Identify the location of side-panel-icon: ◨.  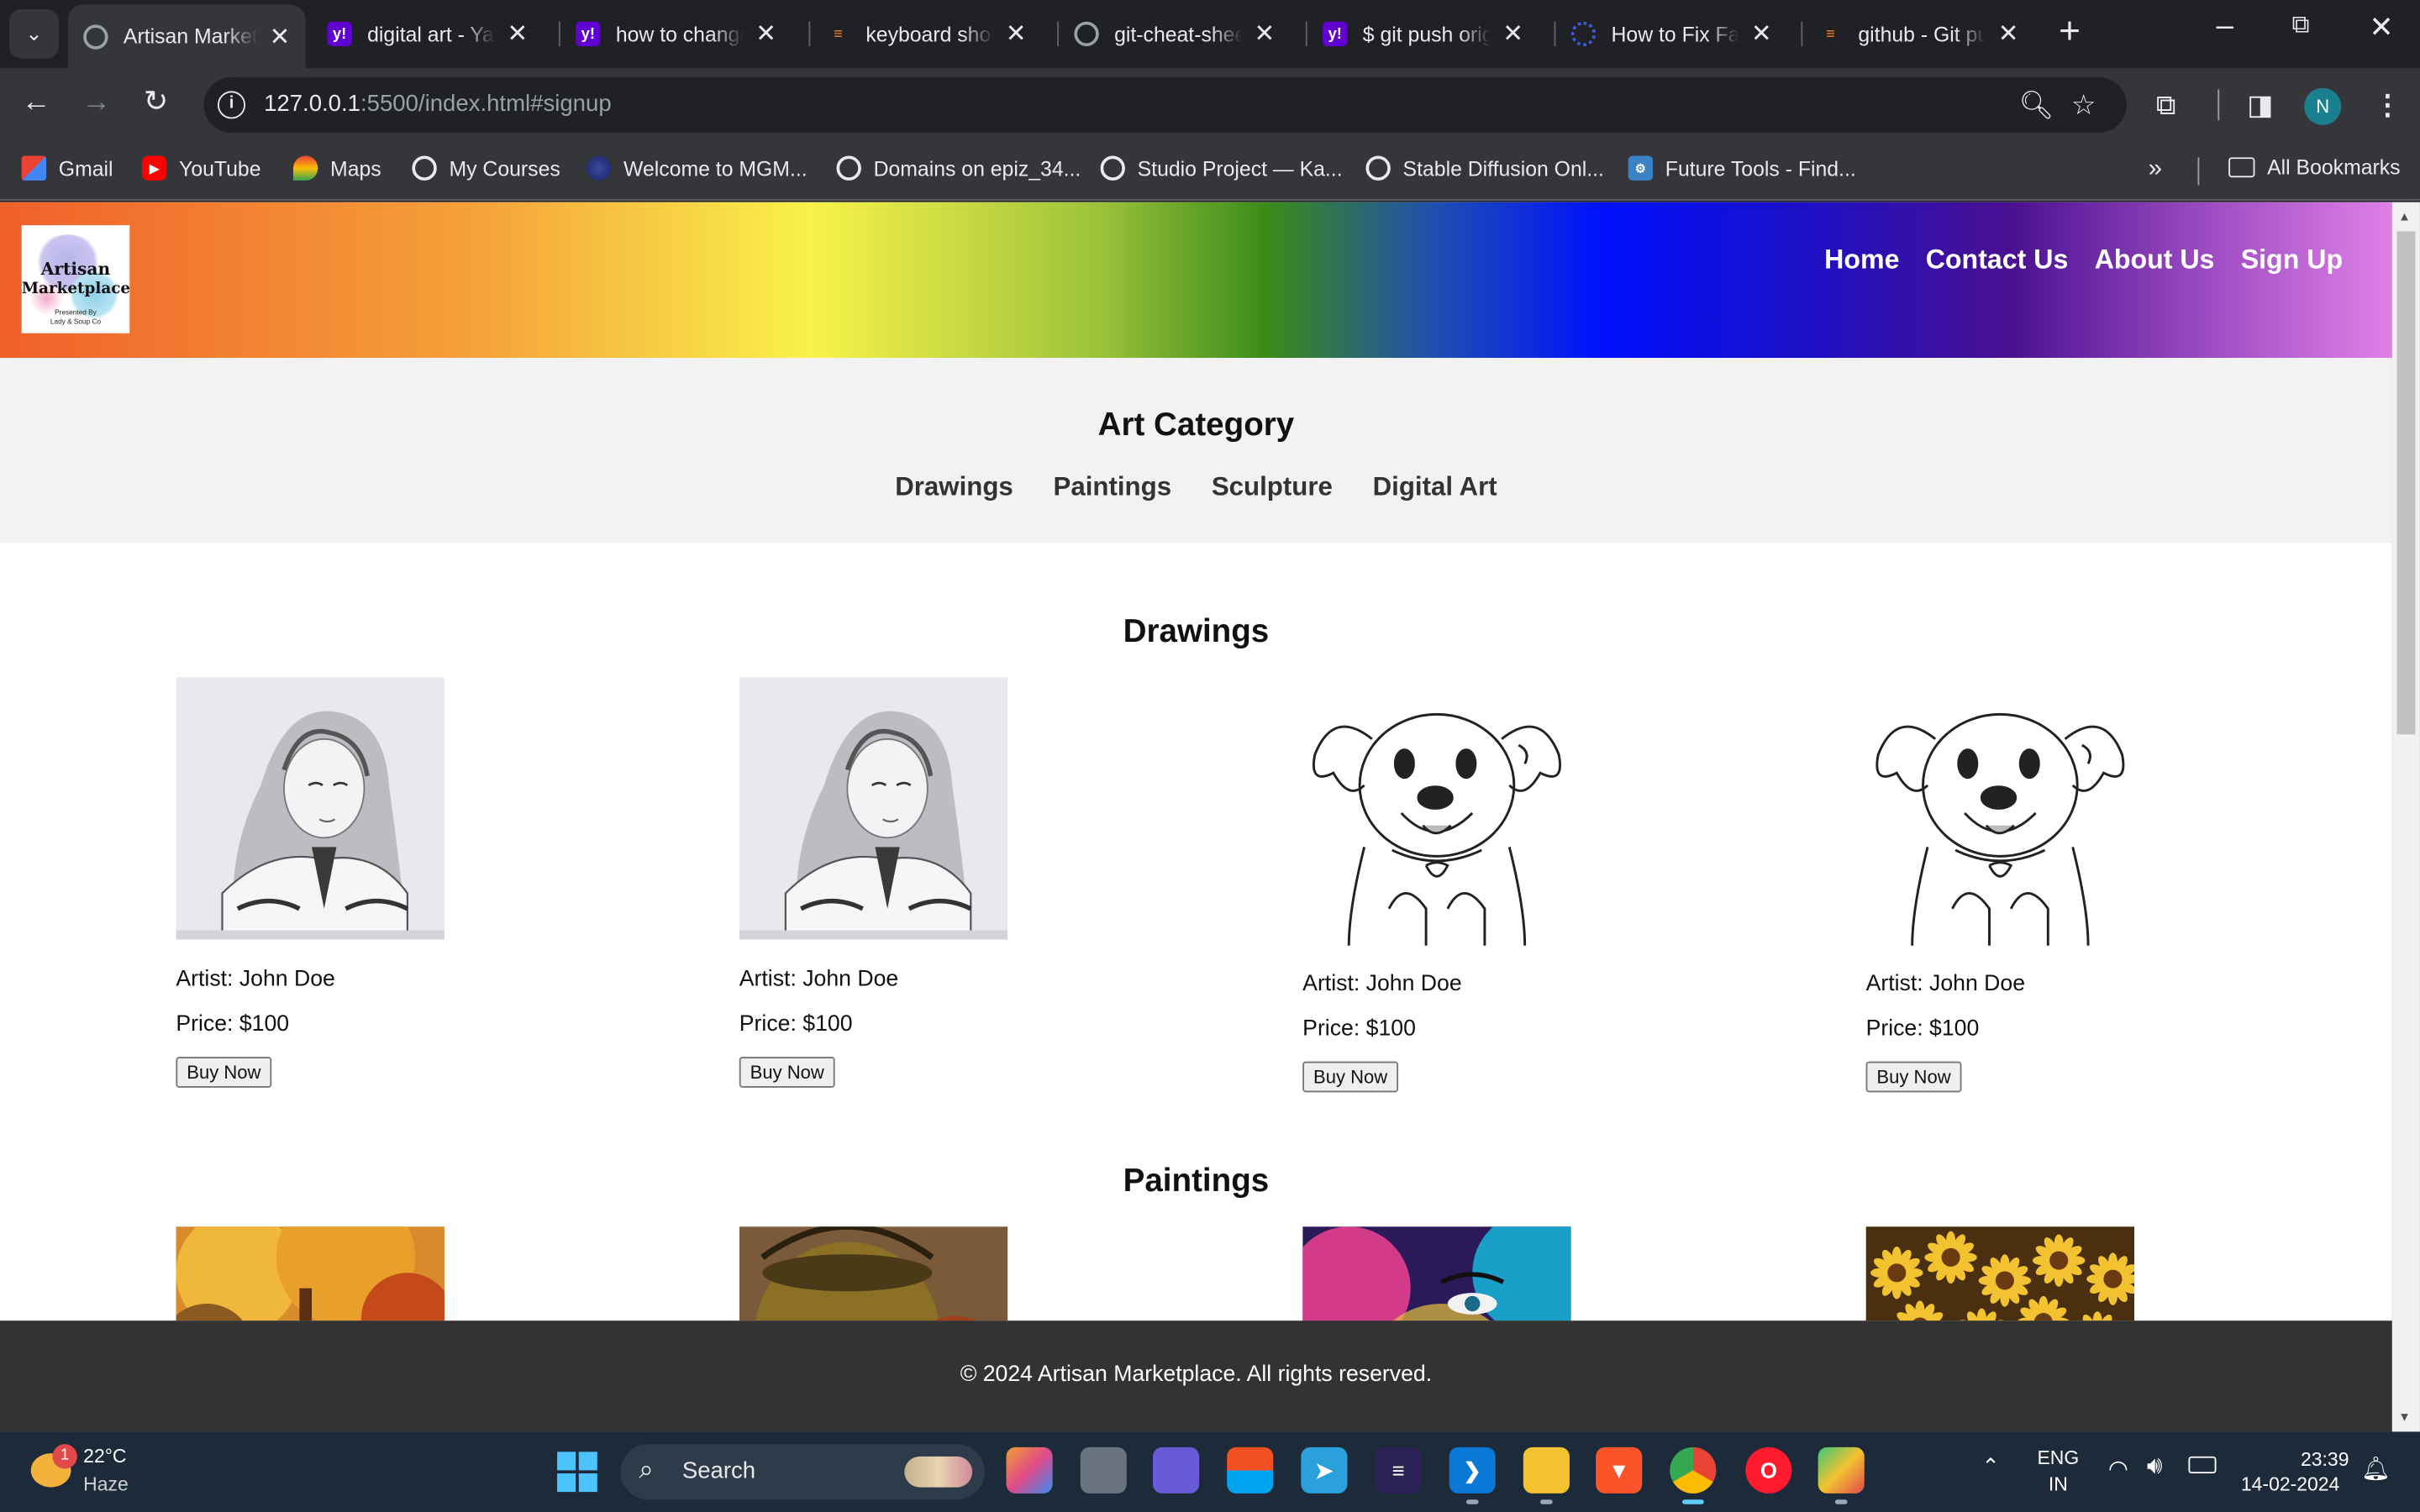
(2260, 106).